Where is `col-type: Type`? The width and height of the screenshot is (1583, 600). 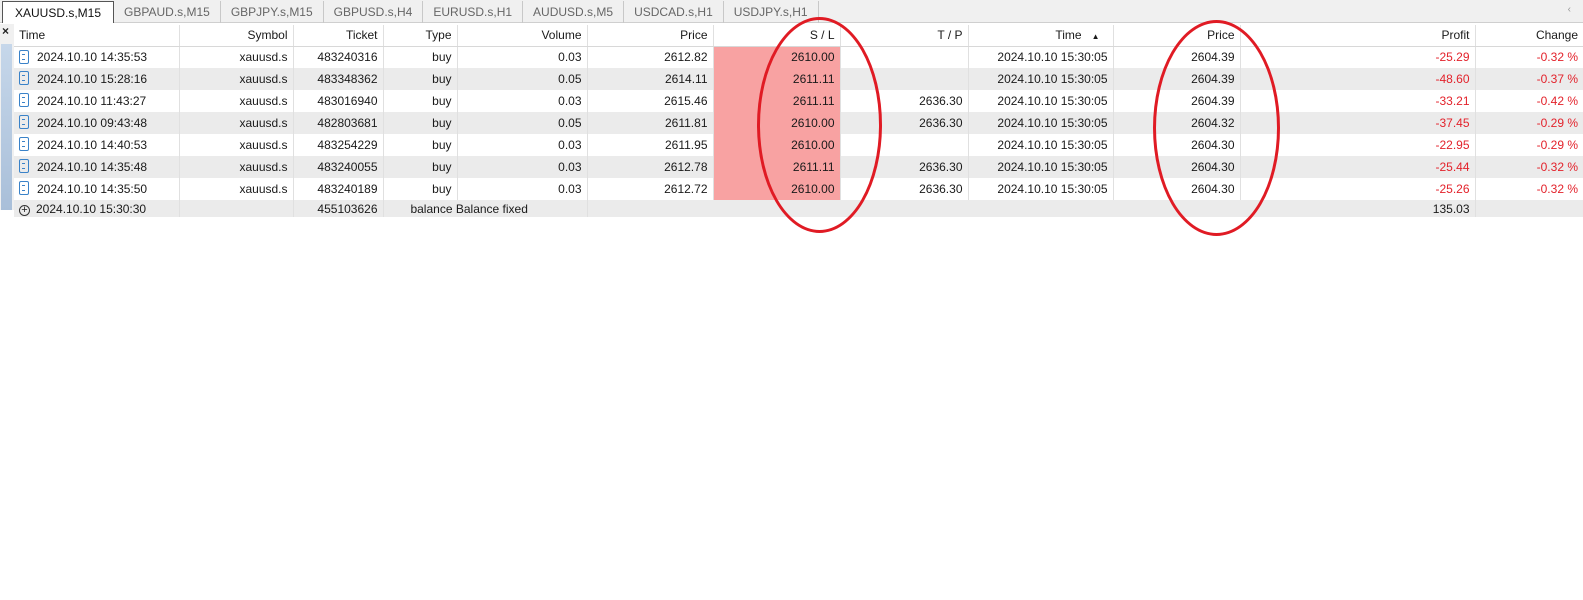 col-type: Type is located at coordinates (420, 36).